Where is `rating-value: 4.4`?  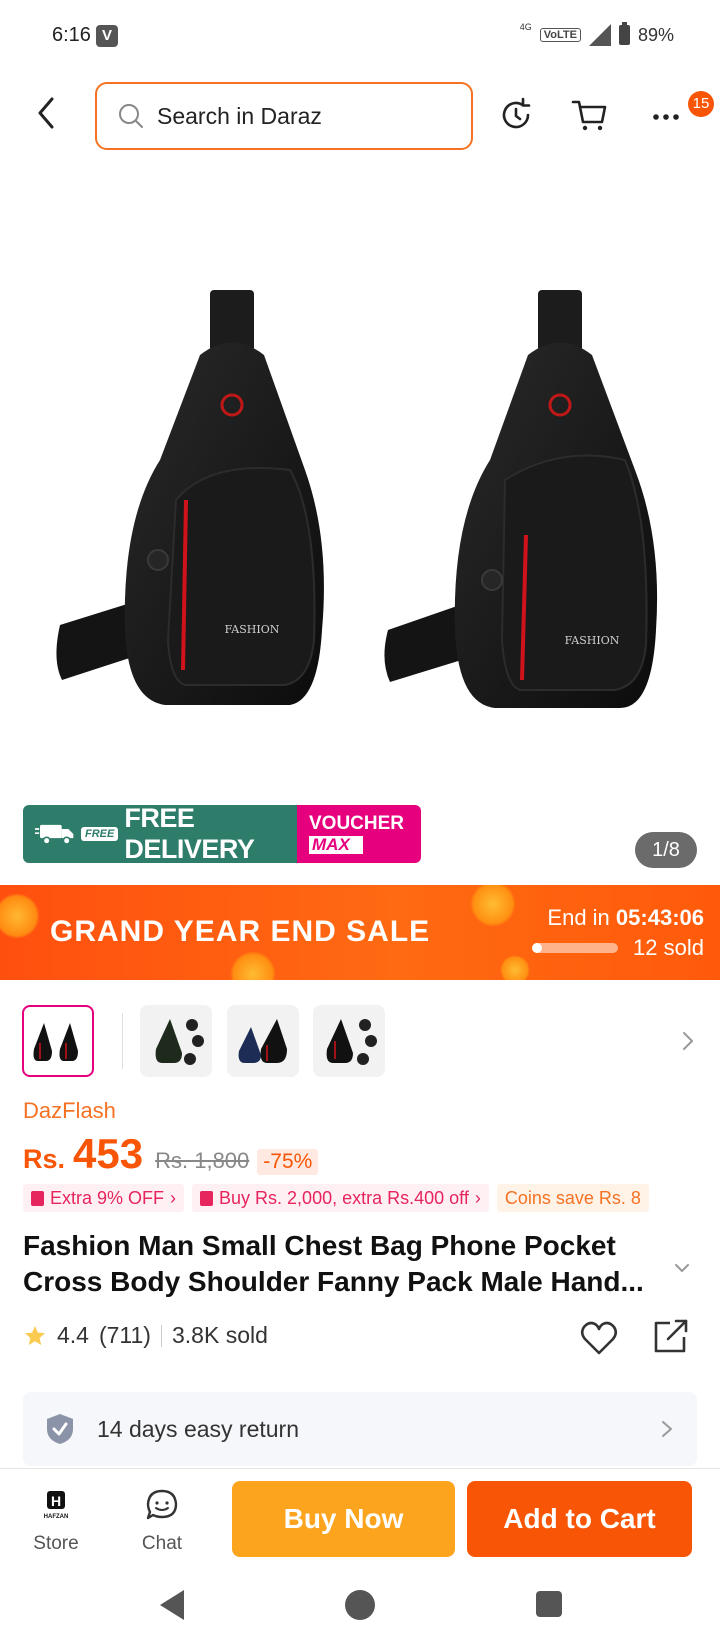
rating-value: 4.4 is located at coordinates (73, 1335).